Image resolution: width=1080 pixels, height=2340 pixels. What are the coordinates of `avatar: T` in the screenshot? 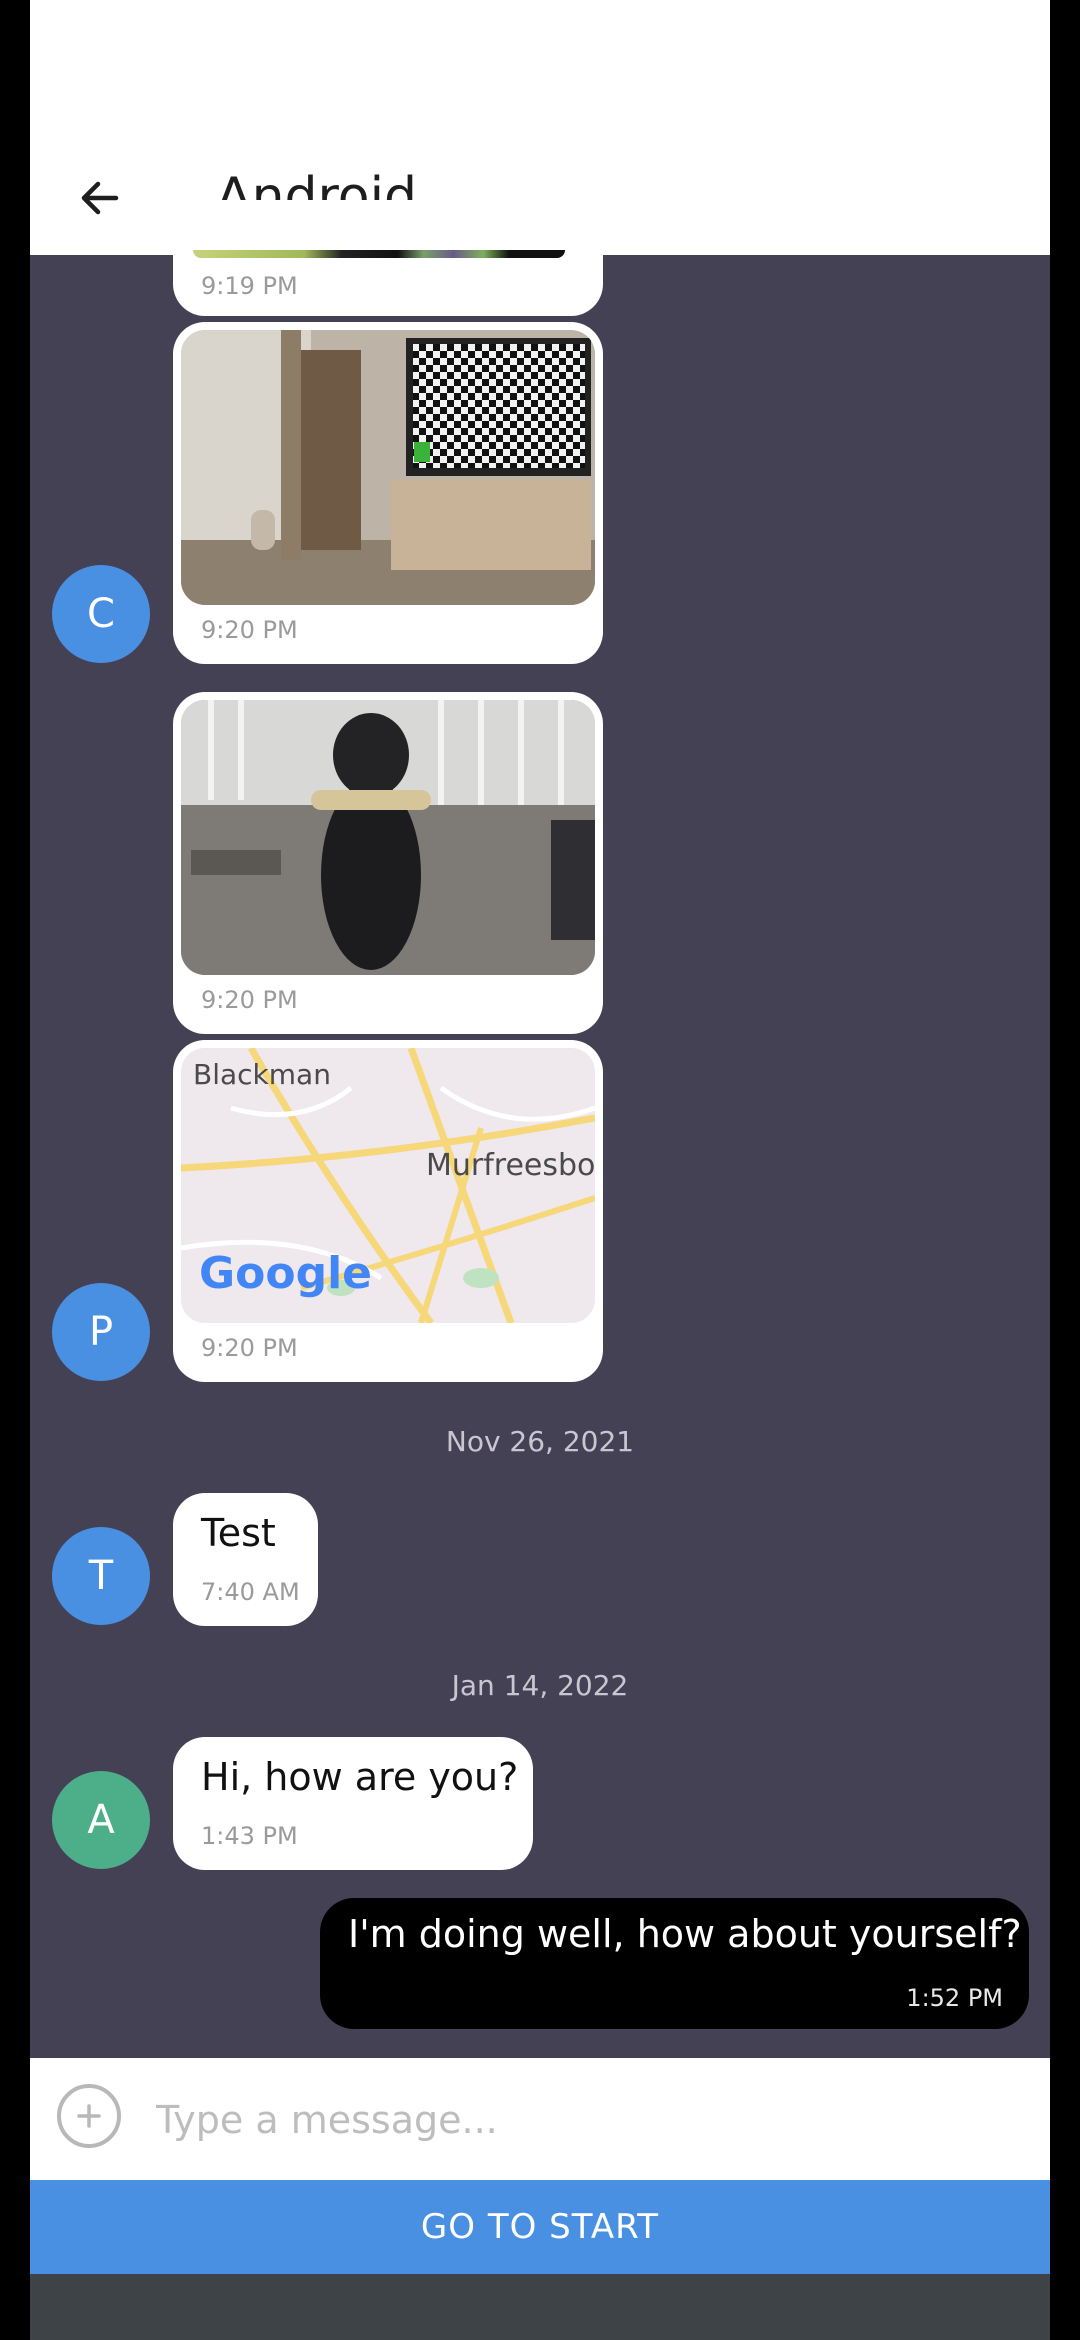 It's located at (101, 1576).